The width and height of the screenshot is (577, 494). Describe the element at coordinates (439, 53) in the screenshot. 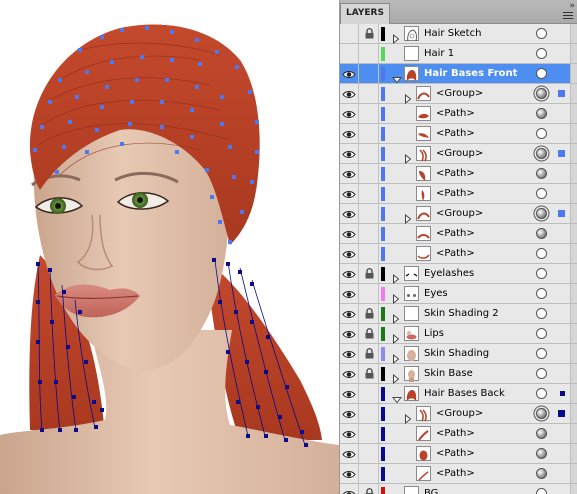

I see `layer-name: Hair 1` at that location.